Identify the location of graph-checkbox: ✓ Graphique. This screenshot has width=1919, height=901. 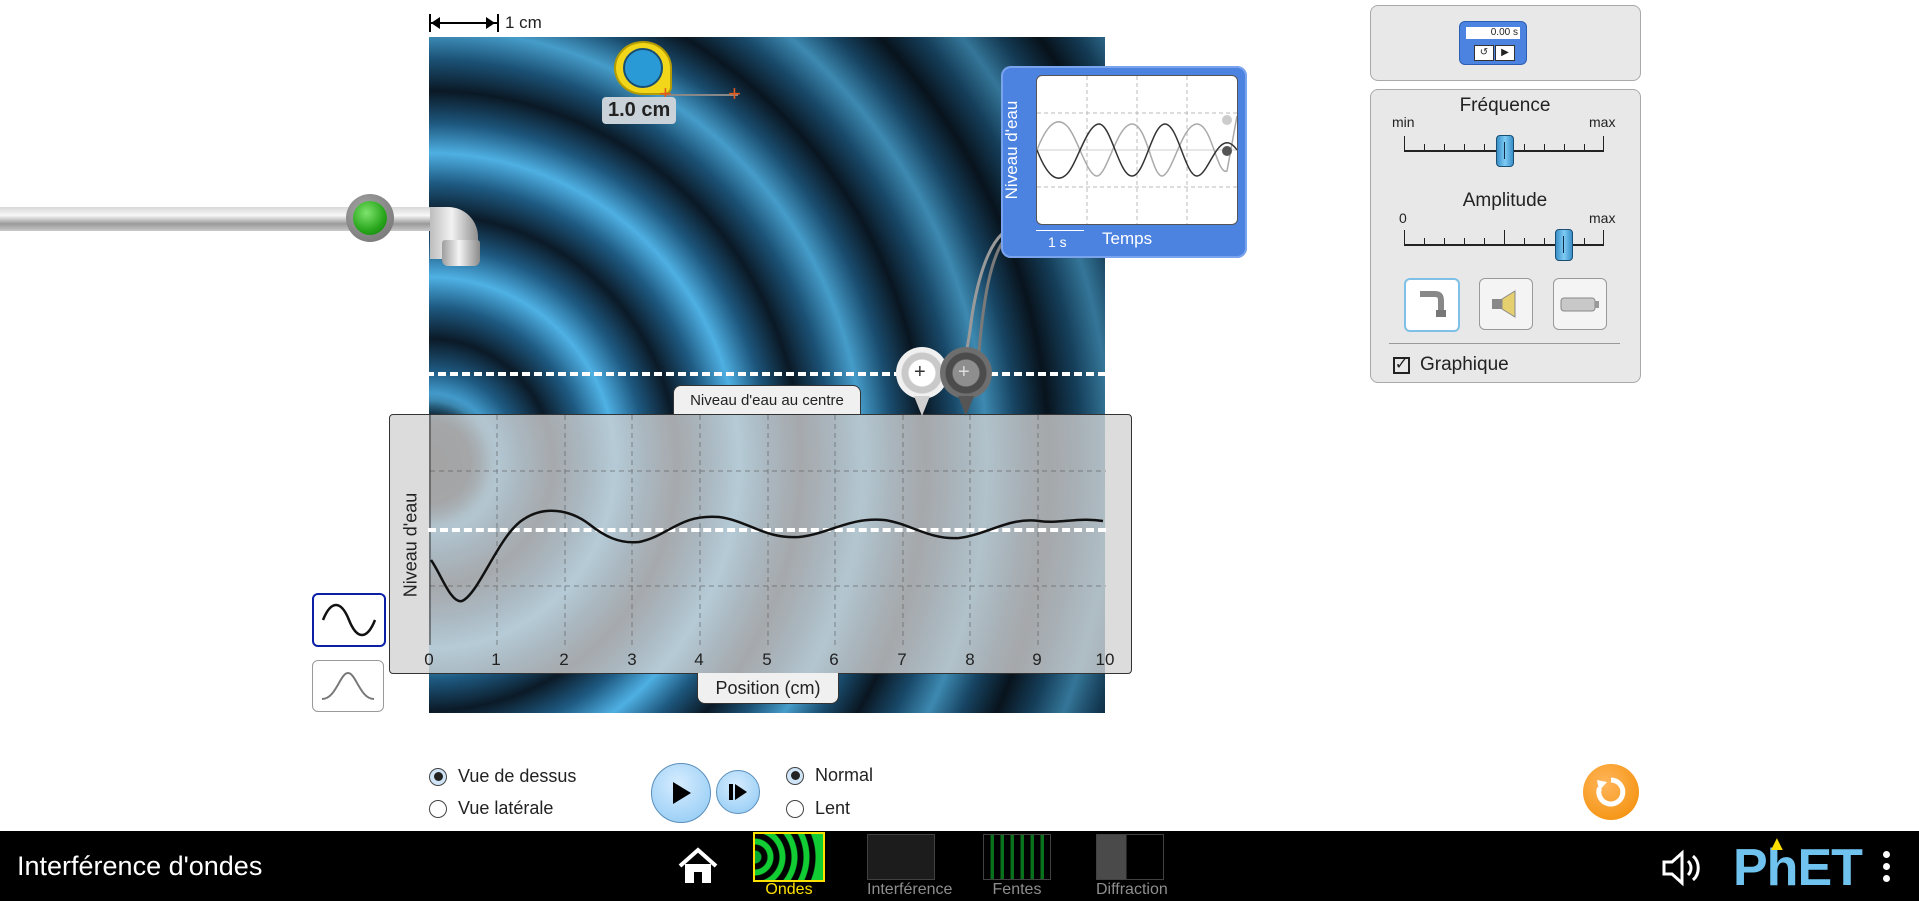
(1451, 365).